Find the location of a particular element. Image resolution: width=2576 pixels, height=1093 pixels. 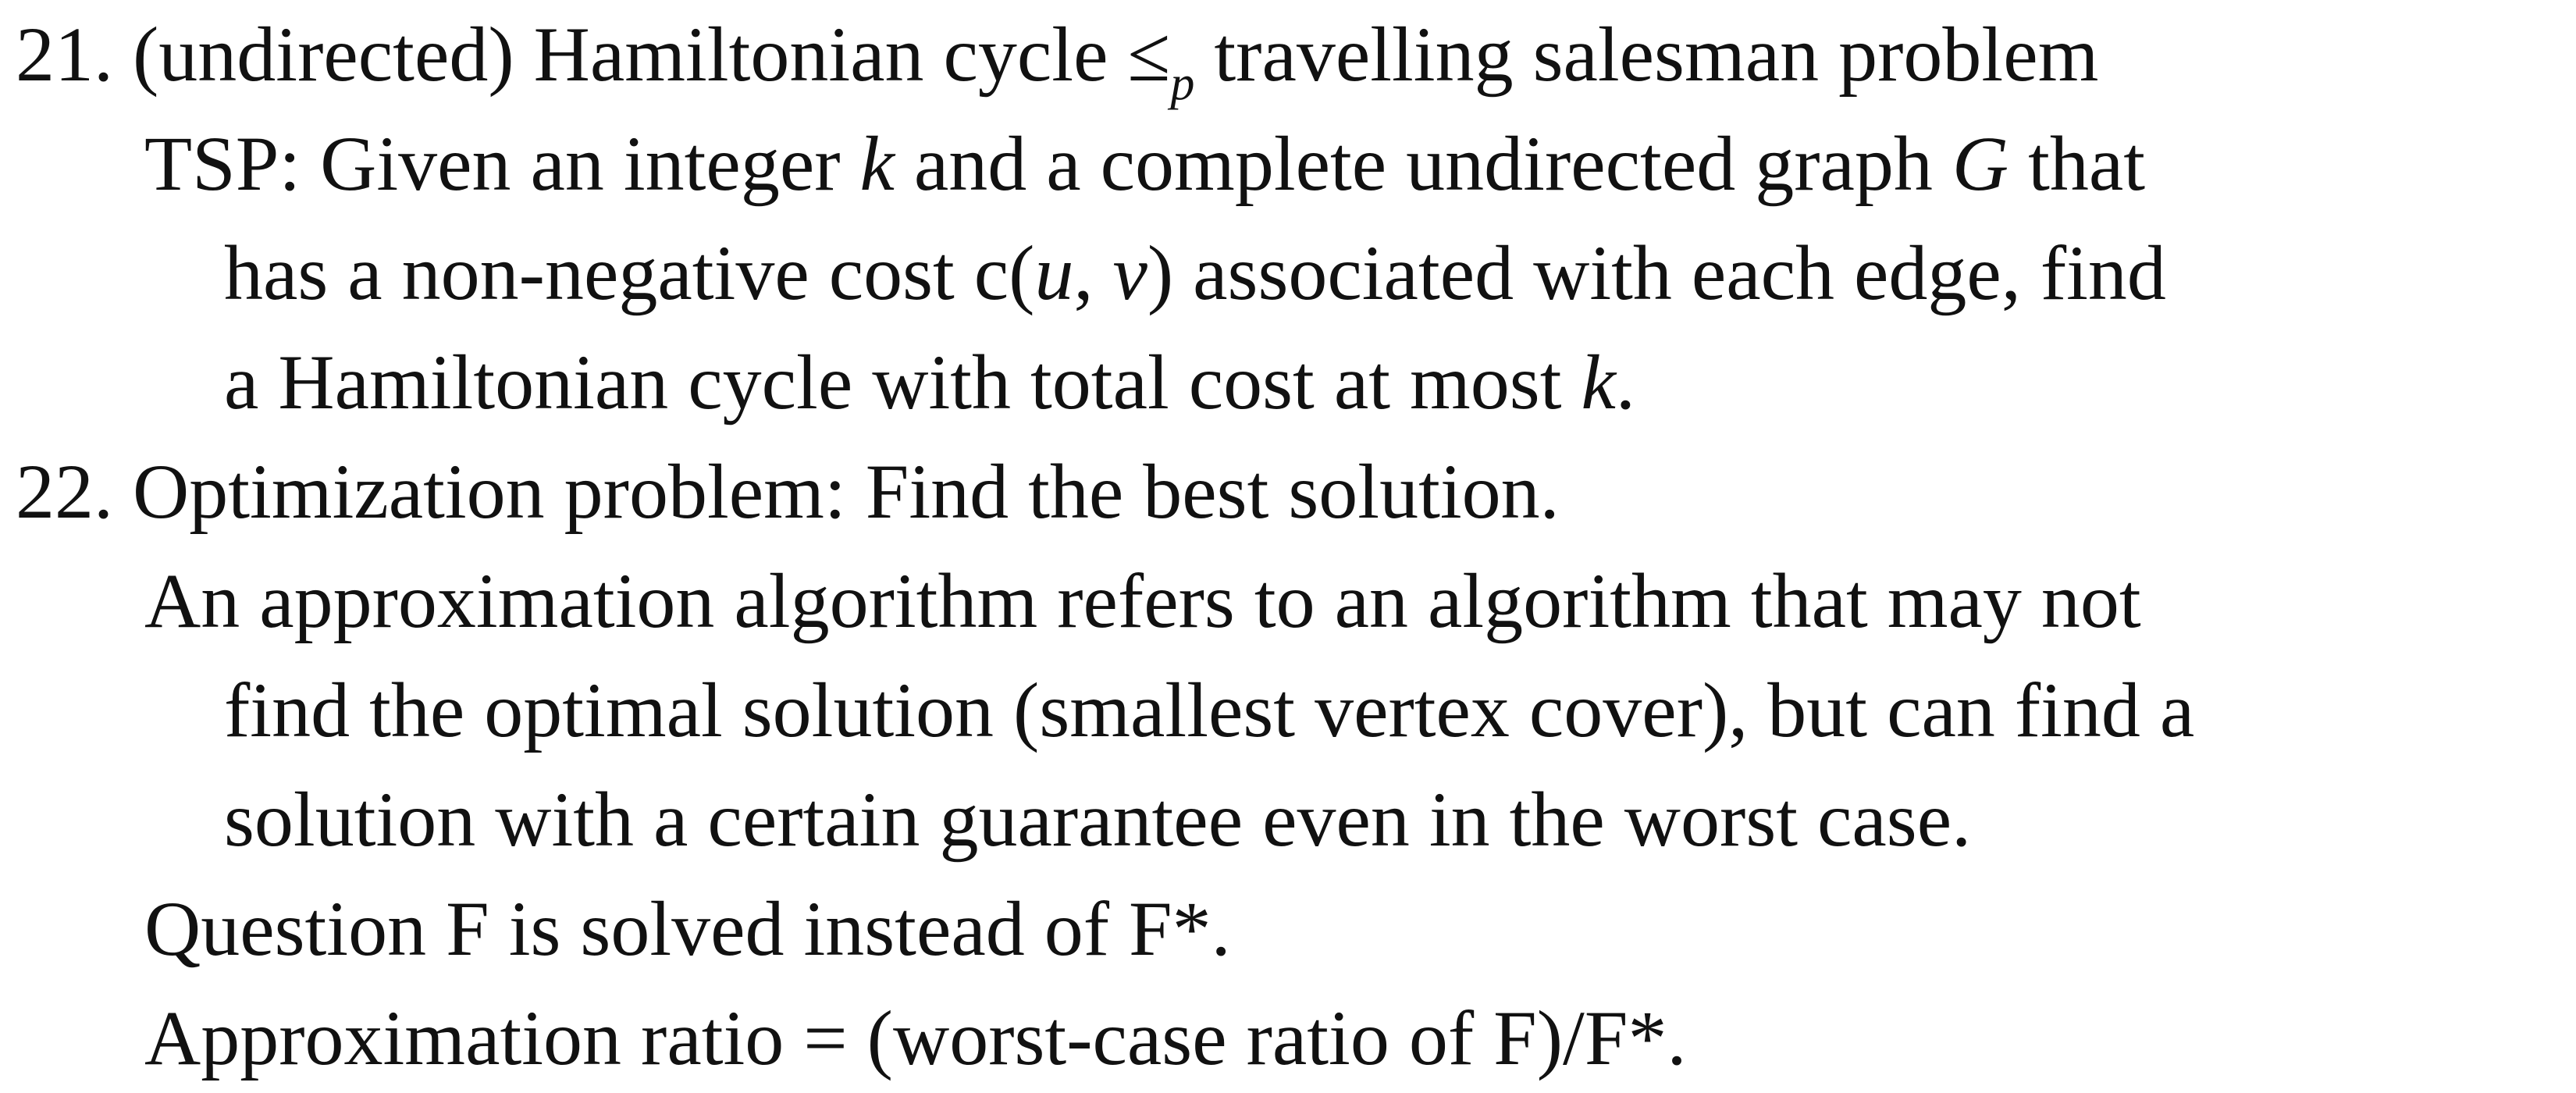

question-line: Question F is solved instead of F*. is located at coordinates (687, 928).